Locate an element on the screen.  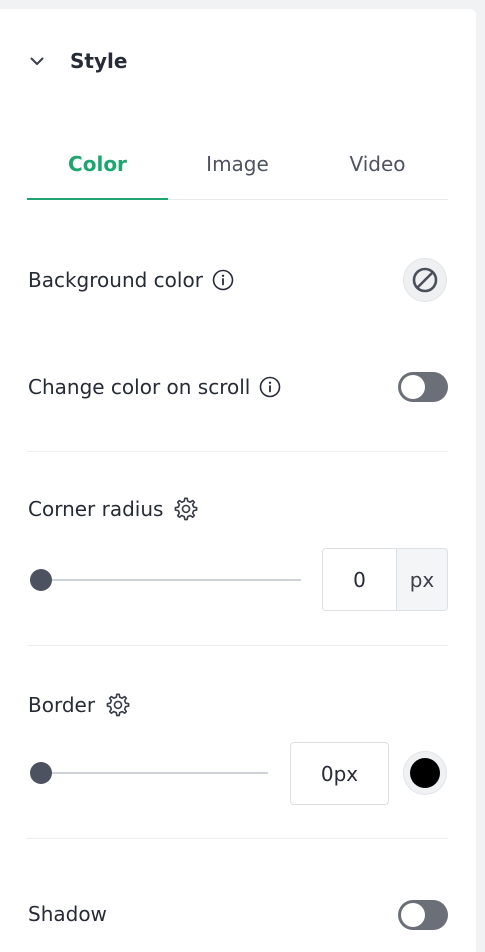
tab-color: Color is located at coordinates (97, 164).